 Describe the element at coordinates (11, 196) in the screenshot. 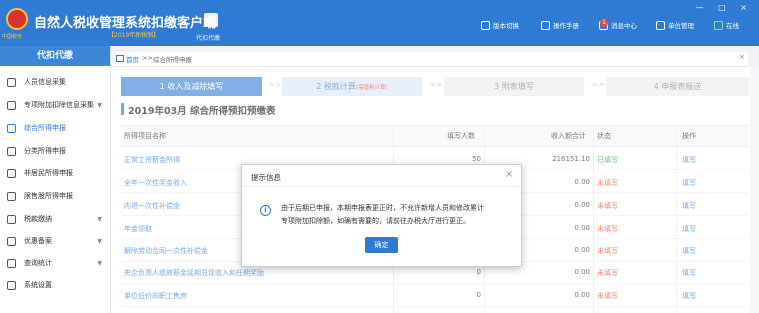

I see `stock-icon` at that location.